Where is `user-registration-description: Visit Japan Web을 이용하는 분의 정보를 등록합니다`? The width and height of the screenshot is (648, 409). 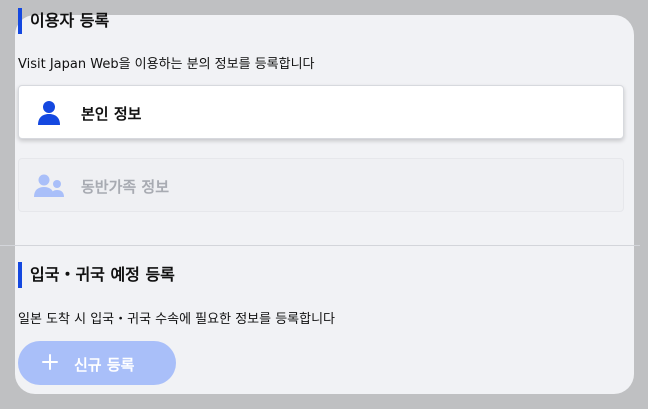 user-registration-description: Visit Japan Web을 이용하는 분의 정보를 등록합니다 is located at coordinates (166, 64).